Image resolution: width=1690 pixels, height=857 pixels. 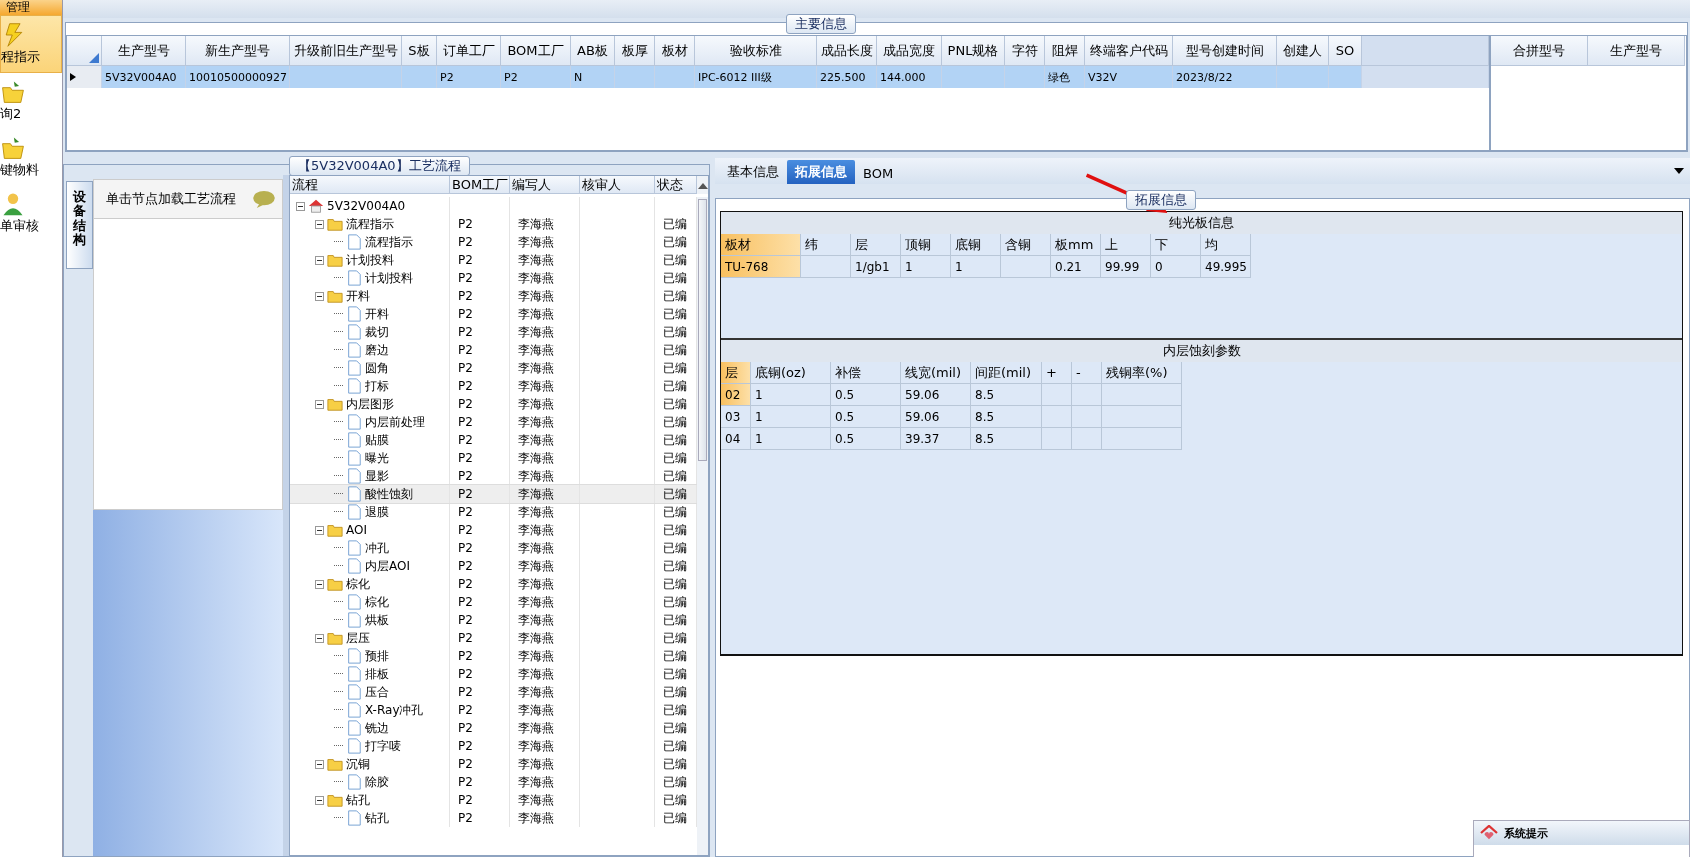 What do you see at coordinates (419, 51) in the screenshot?
I see `column-header: S板` at bounding box center [419, 51].